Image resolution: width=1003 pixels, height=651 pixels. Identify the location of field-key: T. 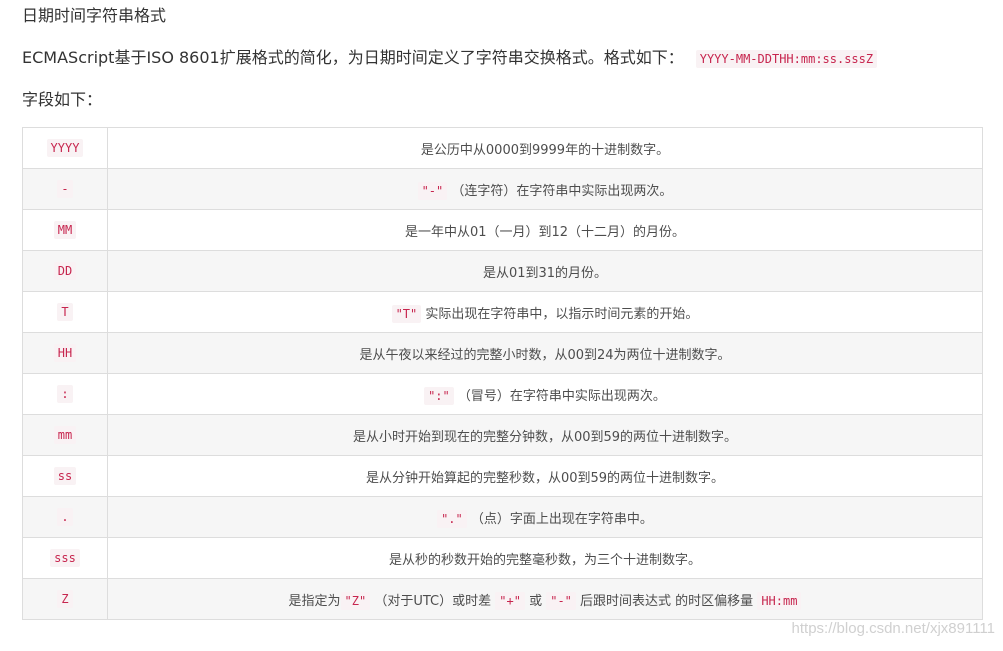
(65, 311).